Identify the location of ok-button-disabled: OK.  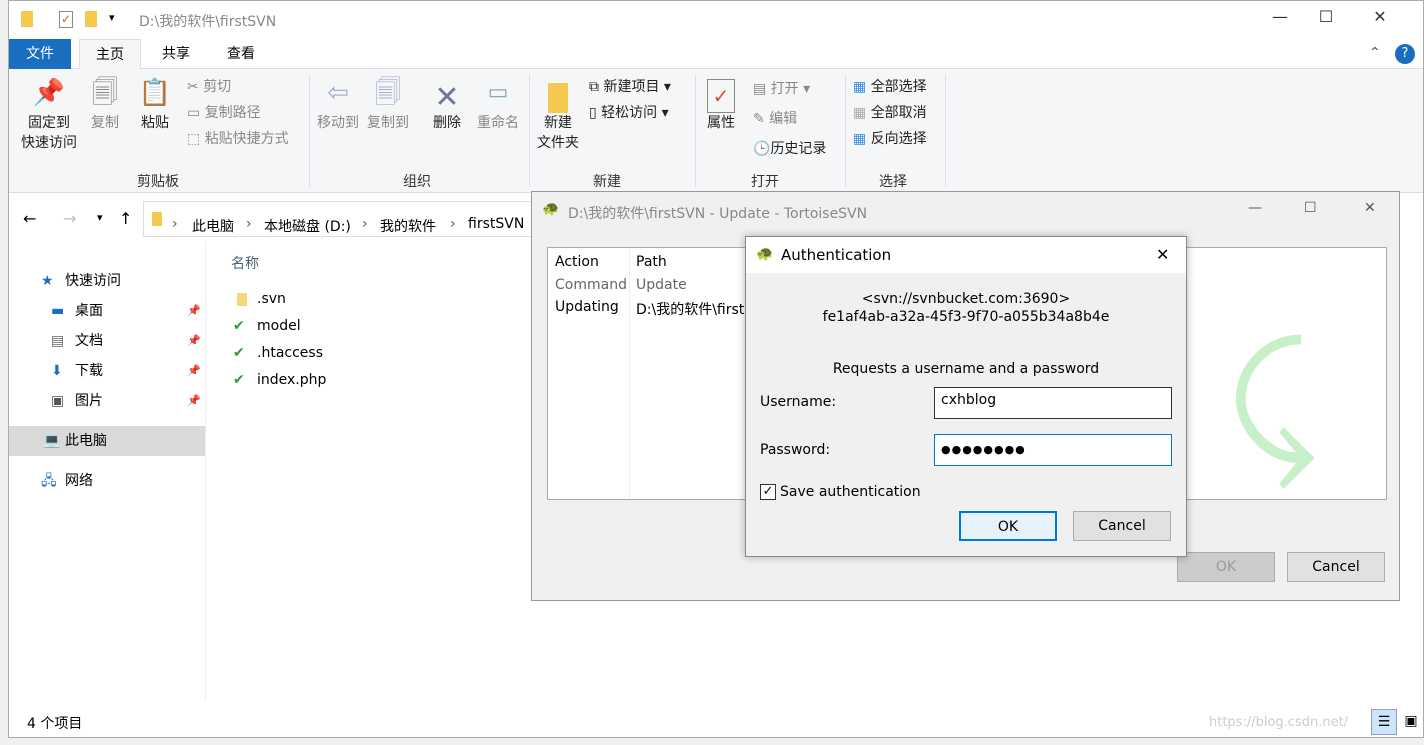
(1226, 567).